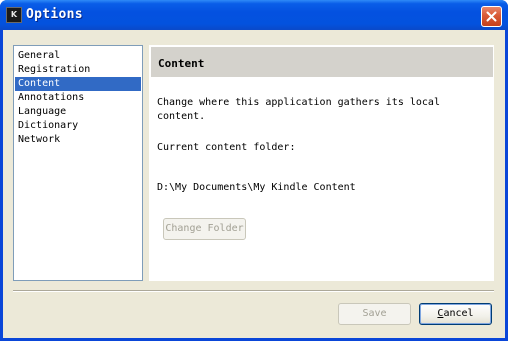  What do you see at coordinates (322, 62) in the screenshot?
I see `panel-header: Content` at bounding box center [322, 62].